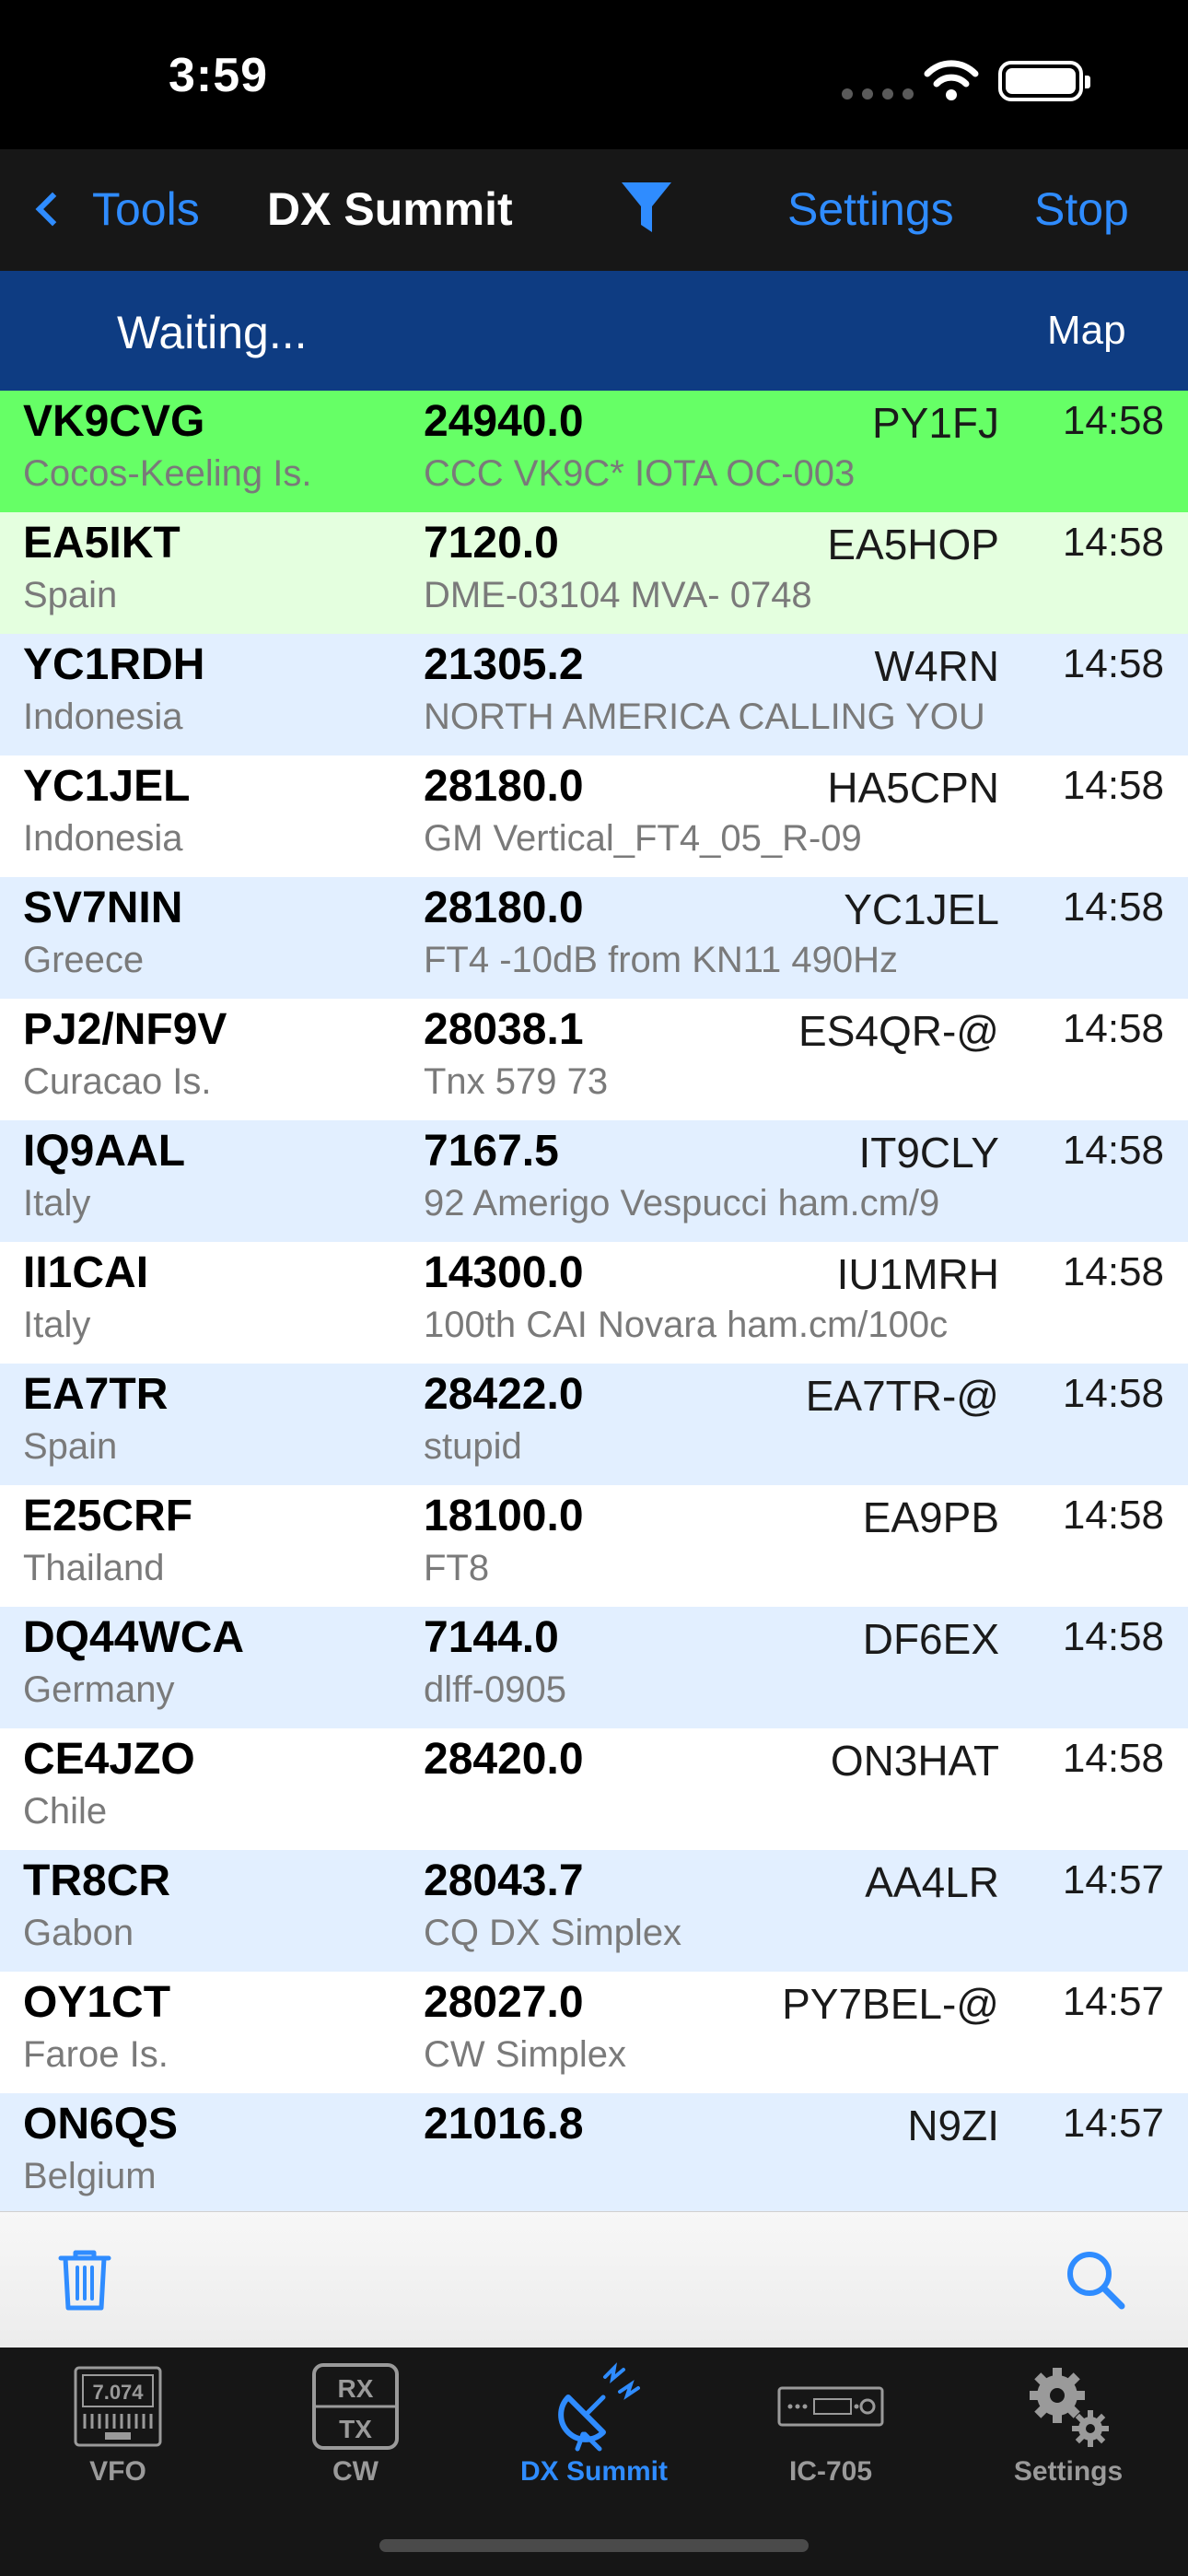  Describe the element at coordinates (594, 2152) in the screenshot. I see `spot-row: ON6QS Belgium 21016.8 N9ZI 14:57` at that location.